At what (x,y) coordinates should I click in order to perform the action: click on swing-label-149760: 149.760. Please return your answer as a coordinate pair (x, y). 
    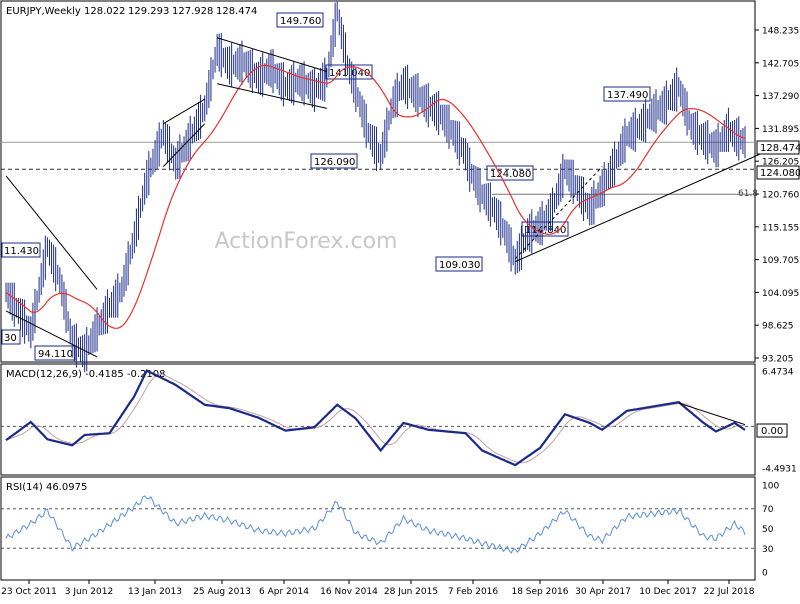
    Looking at the image, I should click on (300, 20).